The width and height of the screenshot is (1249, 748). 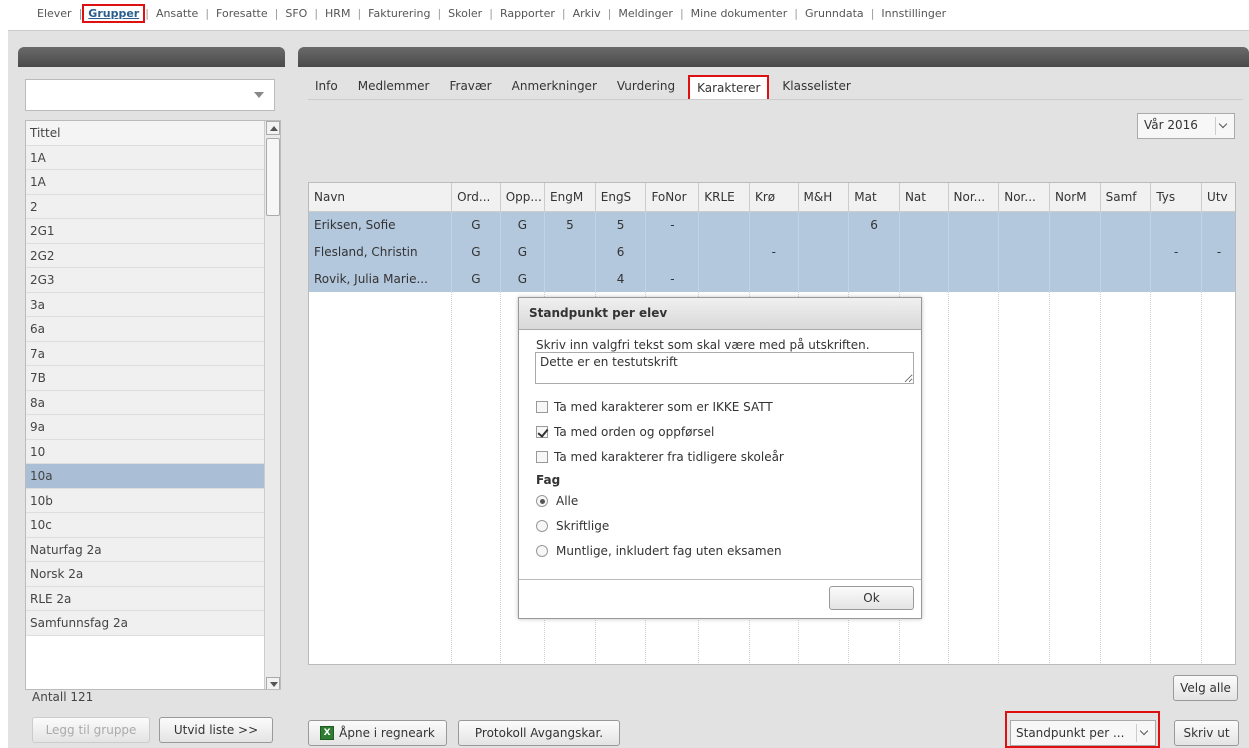 I want to click on radio-selected, so click(x=542, y=501).